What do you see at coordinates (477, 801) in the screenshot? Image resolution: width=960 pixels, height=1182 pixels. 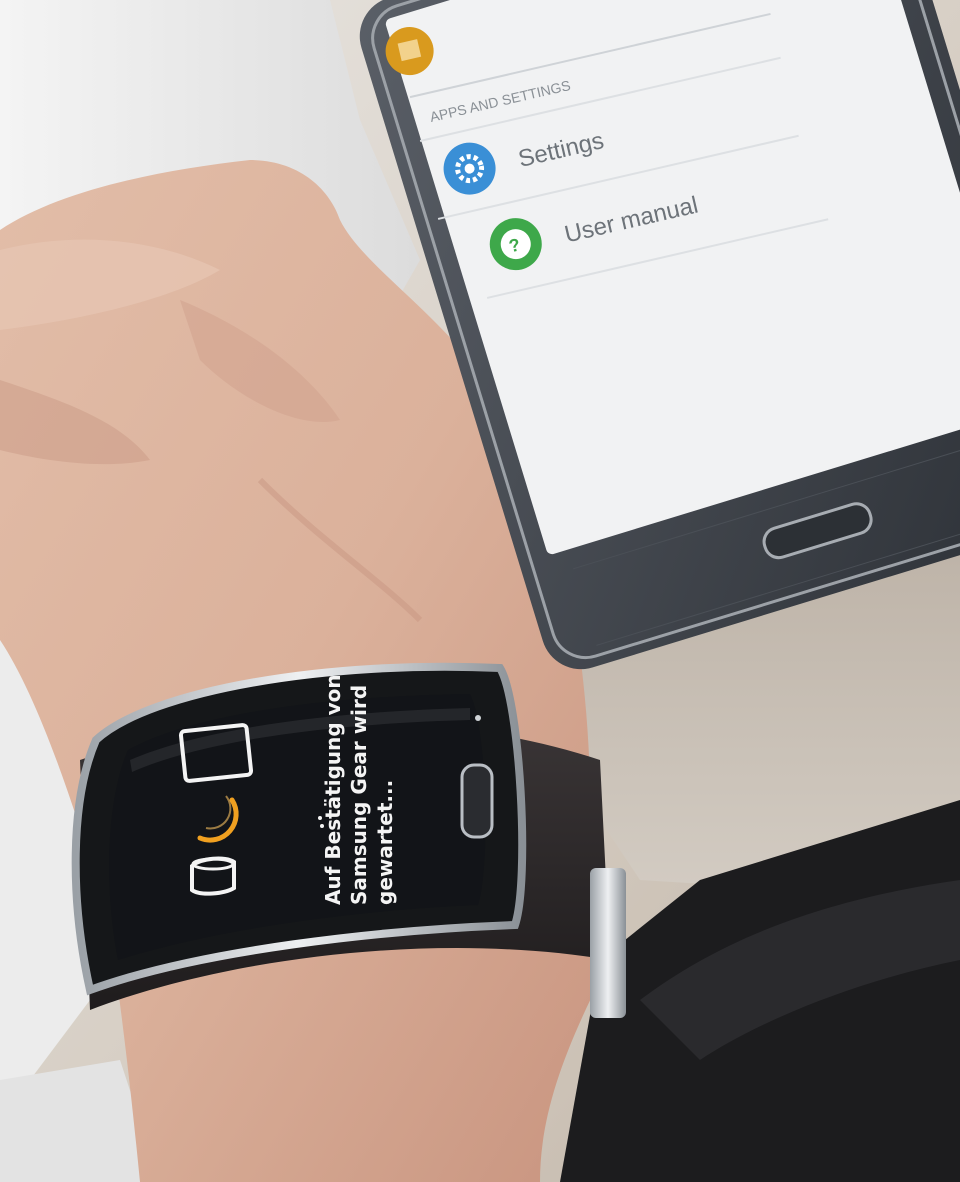 I see `watch-home-button` at bounding box center [477, 801].